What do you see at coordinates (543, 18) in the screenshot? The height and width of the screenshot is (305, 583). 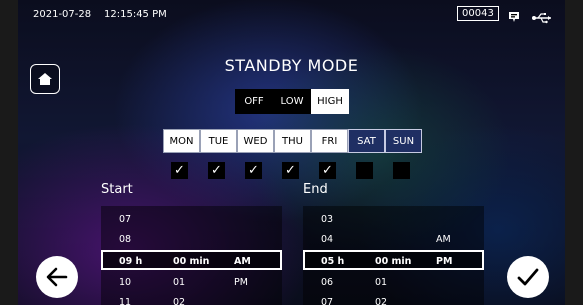 I see `usb-icon` at bounding box center [543, 18].